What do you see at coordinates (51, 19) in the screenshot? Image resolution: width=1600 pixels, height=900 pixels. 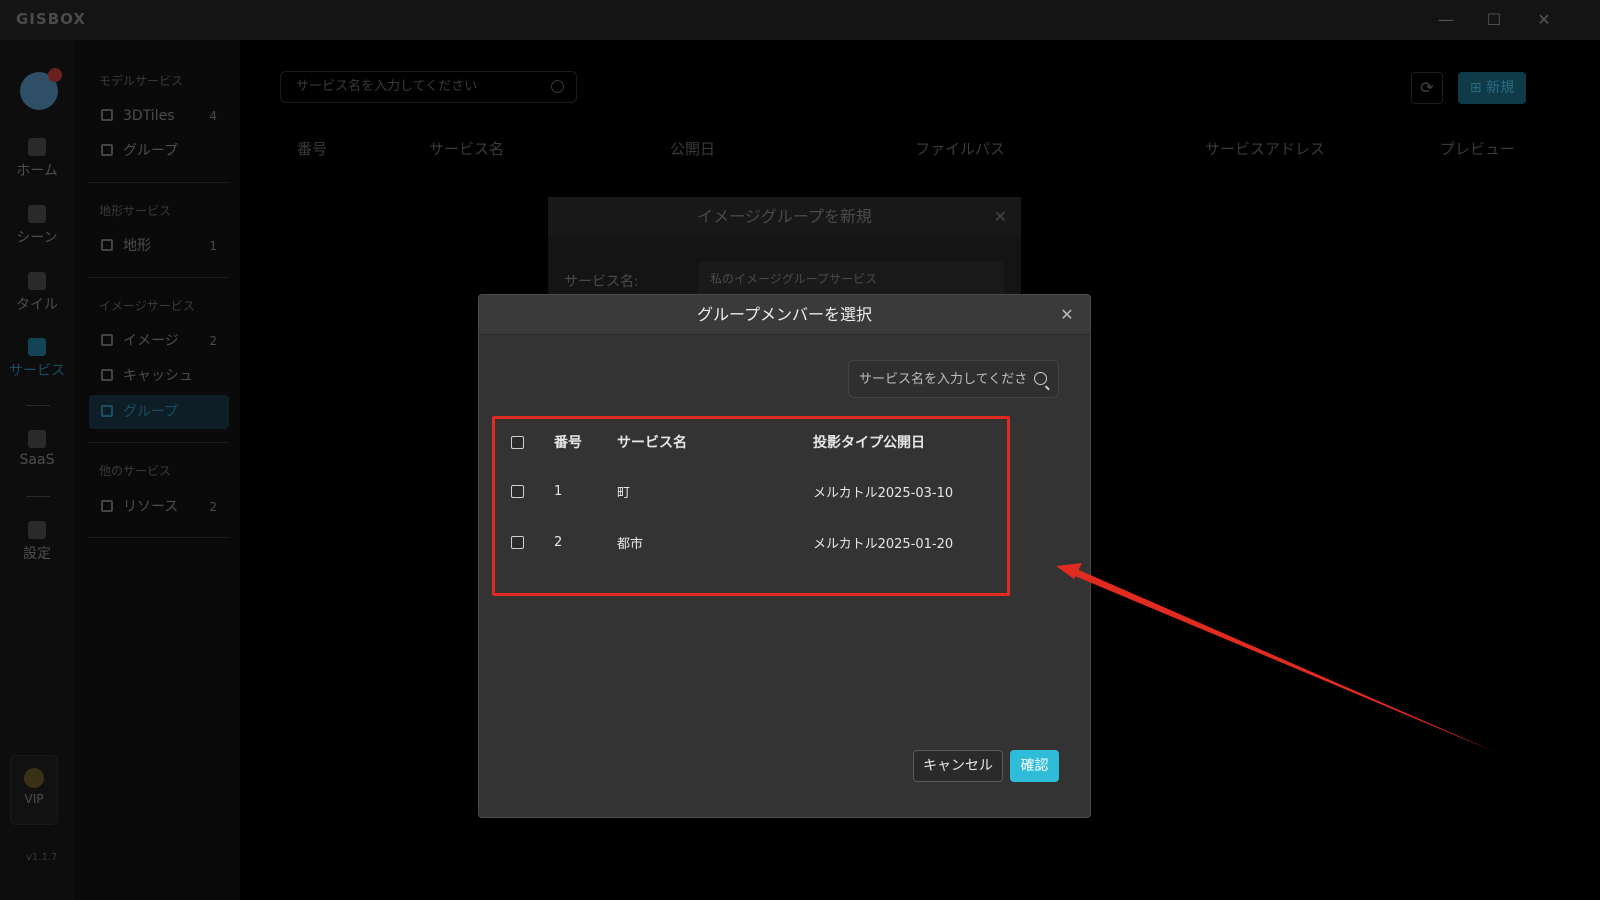 I see `app-logo: GISBOX` at bounding box center [51, 19].